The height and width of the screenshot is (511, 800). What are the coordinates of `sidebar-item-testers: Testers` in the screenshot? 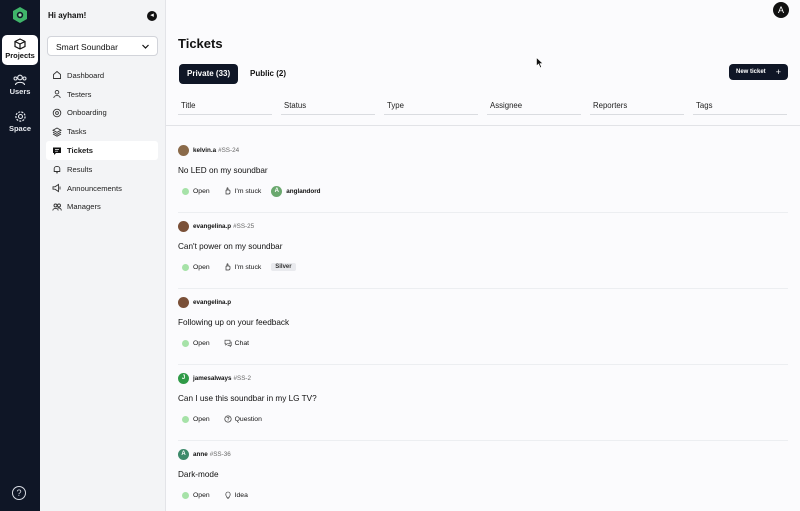 It's located at (102, 94).